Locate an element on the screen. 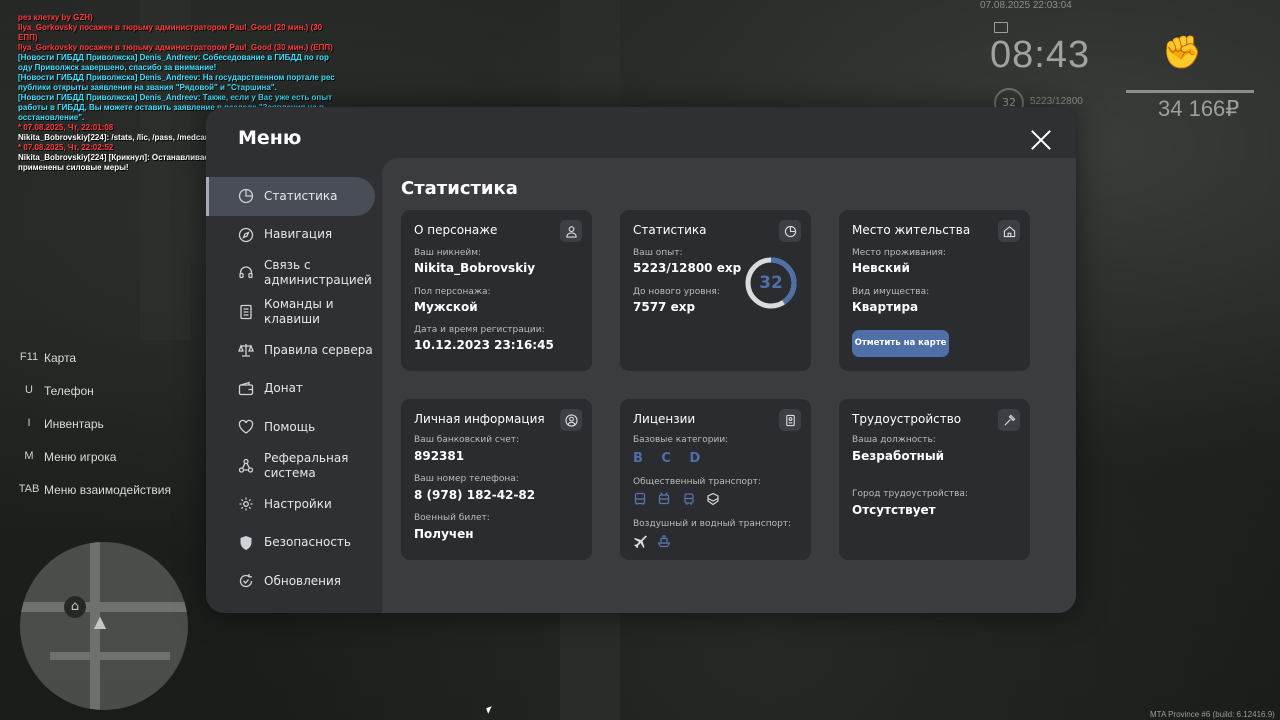 This screenshot has width=1280, height=720. hotkey-label: Меню игрока is located at coordinates (80, 457).